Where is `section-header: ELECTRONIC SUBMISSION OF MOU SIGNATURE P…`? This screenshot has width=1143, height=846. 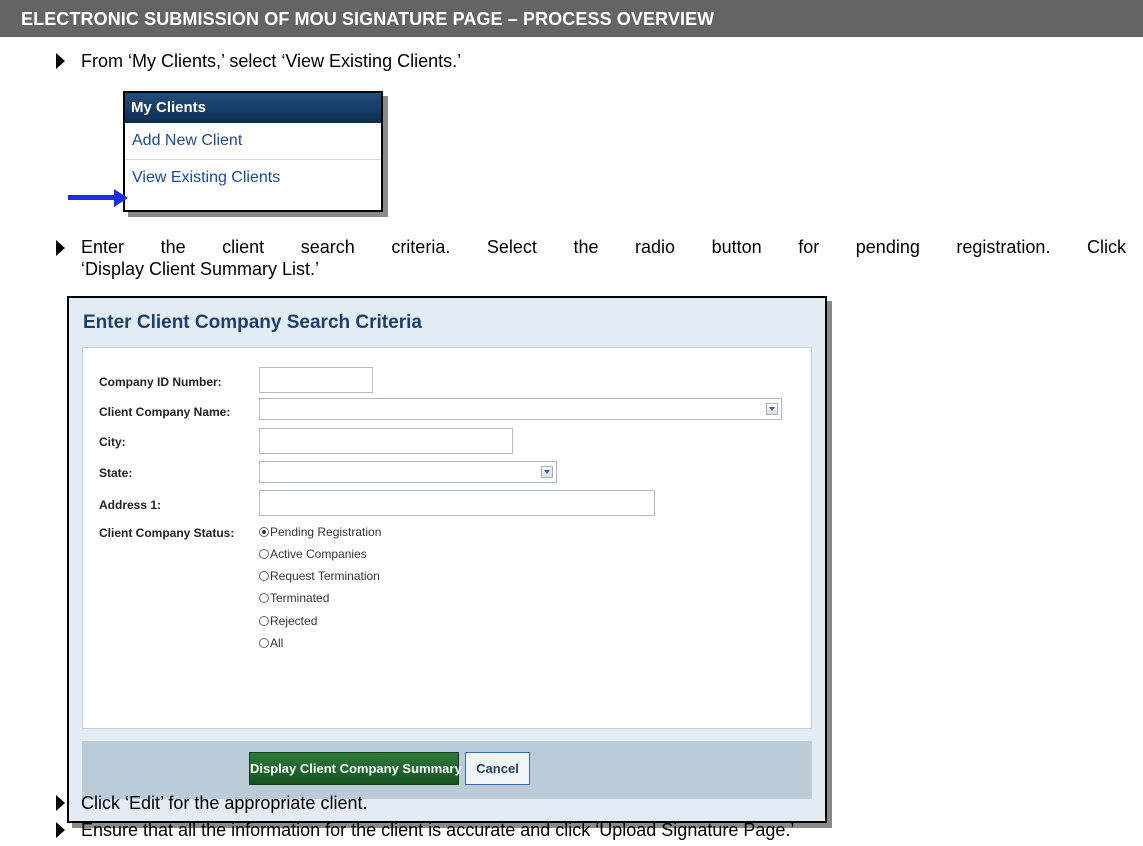
section-header: ELECTRONIC SUBMISSION OF MOU SIGNATURE P… is located at coordinates (571, 18).